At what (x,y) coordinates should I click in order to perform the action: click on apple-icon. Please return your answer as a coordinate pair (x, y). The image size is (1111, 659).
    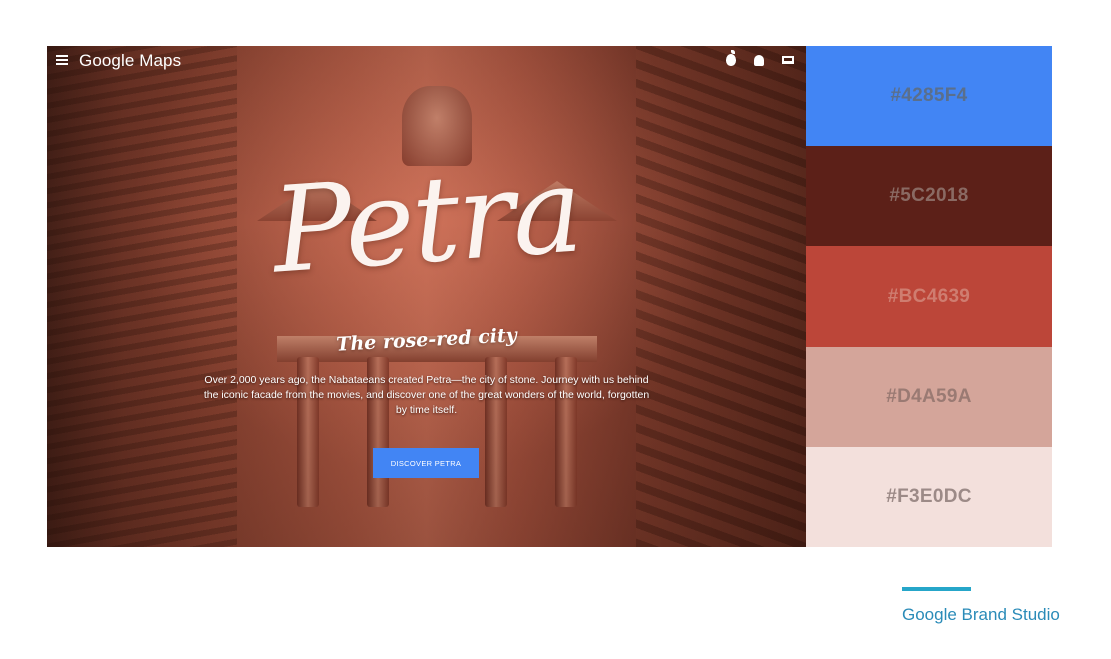
    Looking at the image, I should click on (731, 58).